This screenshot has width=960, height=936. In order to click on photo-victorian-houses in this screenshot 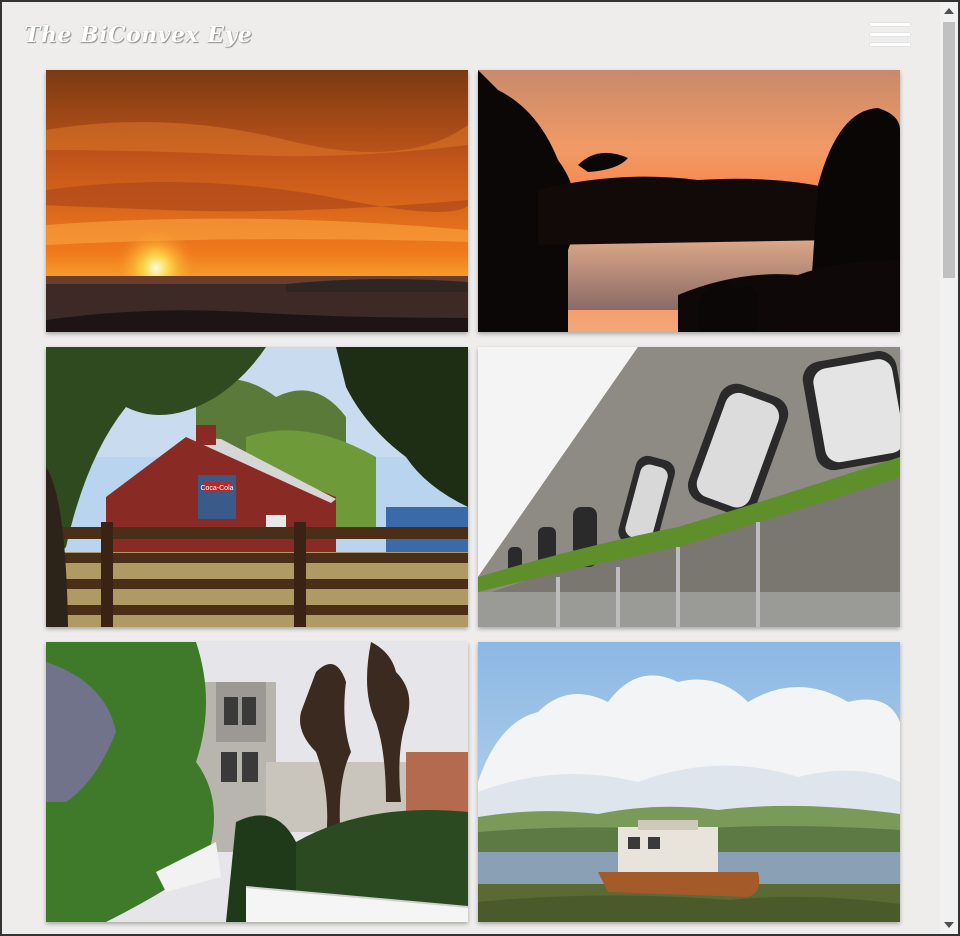, I will do `click(257, 782)`.